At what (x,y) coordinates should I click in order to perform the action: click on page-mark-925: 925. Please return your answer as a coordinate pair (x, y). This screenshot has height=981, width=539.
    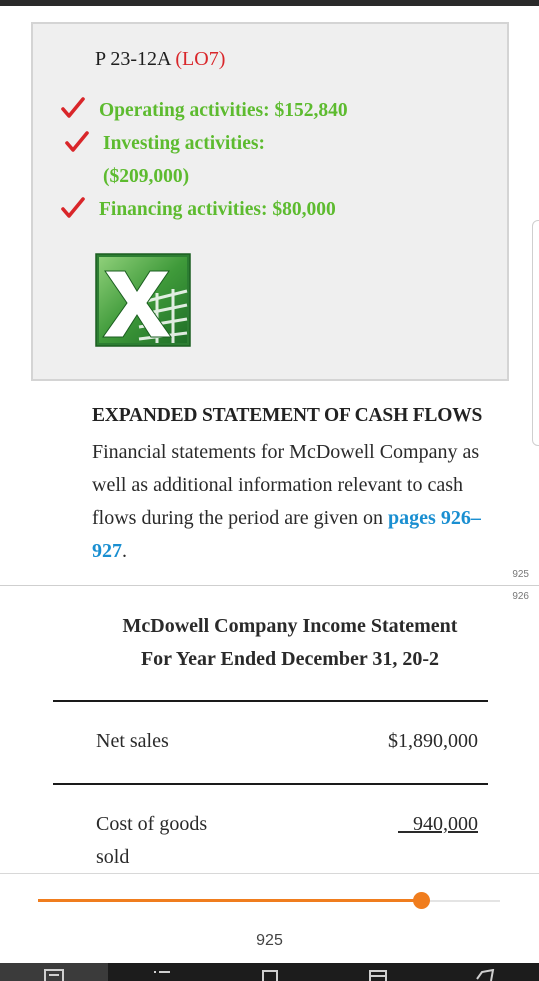
    Looking at the image, I should click on (520, 574).